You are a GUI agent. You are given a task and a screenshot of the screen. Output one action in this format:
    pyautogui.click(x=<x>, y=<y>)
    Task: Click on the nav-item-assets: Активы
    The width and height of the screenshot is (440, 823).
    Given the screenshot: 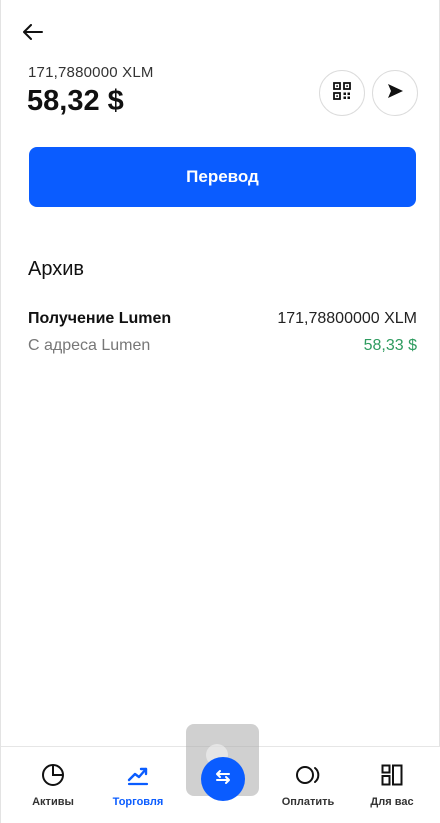 What is the action you would take?
    pyautogui.click(x=53, y=785)
    